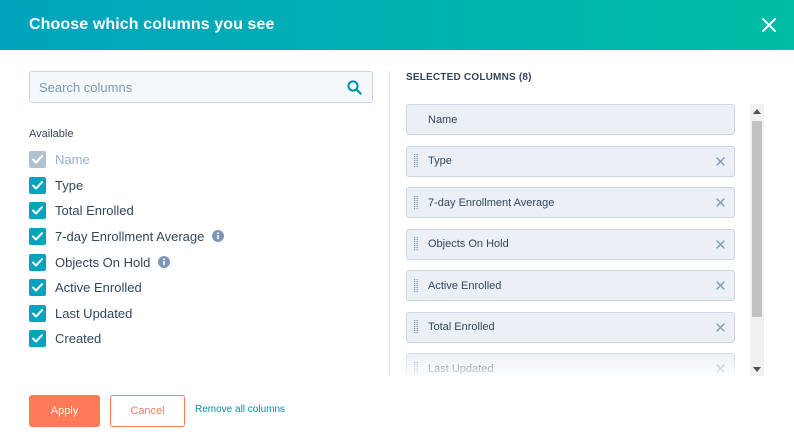 The image size is (794, 441). I want to click on available-column-item: Last Updated, so click(80, 313).